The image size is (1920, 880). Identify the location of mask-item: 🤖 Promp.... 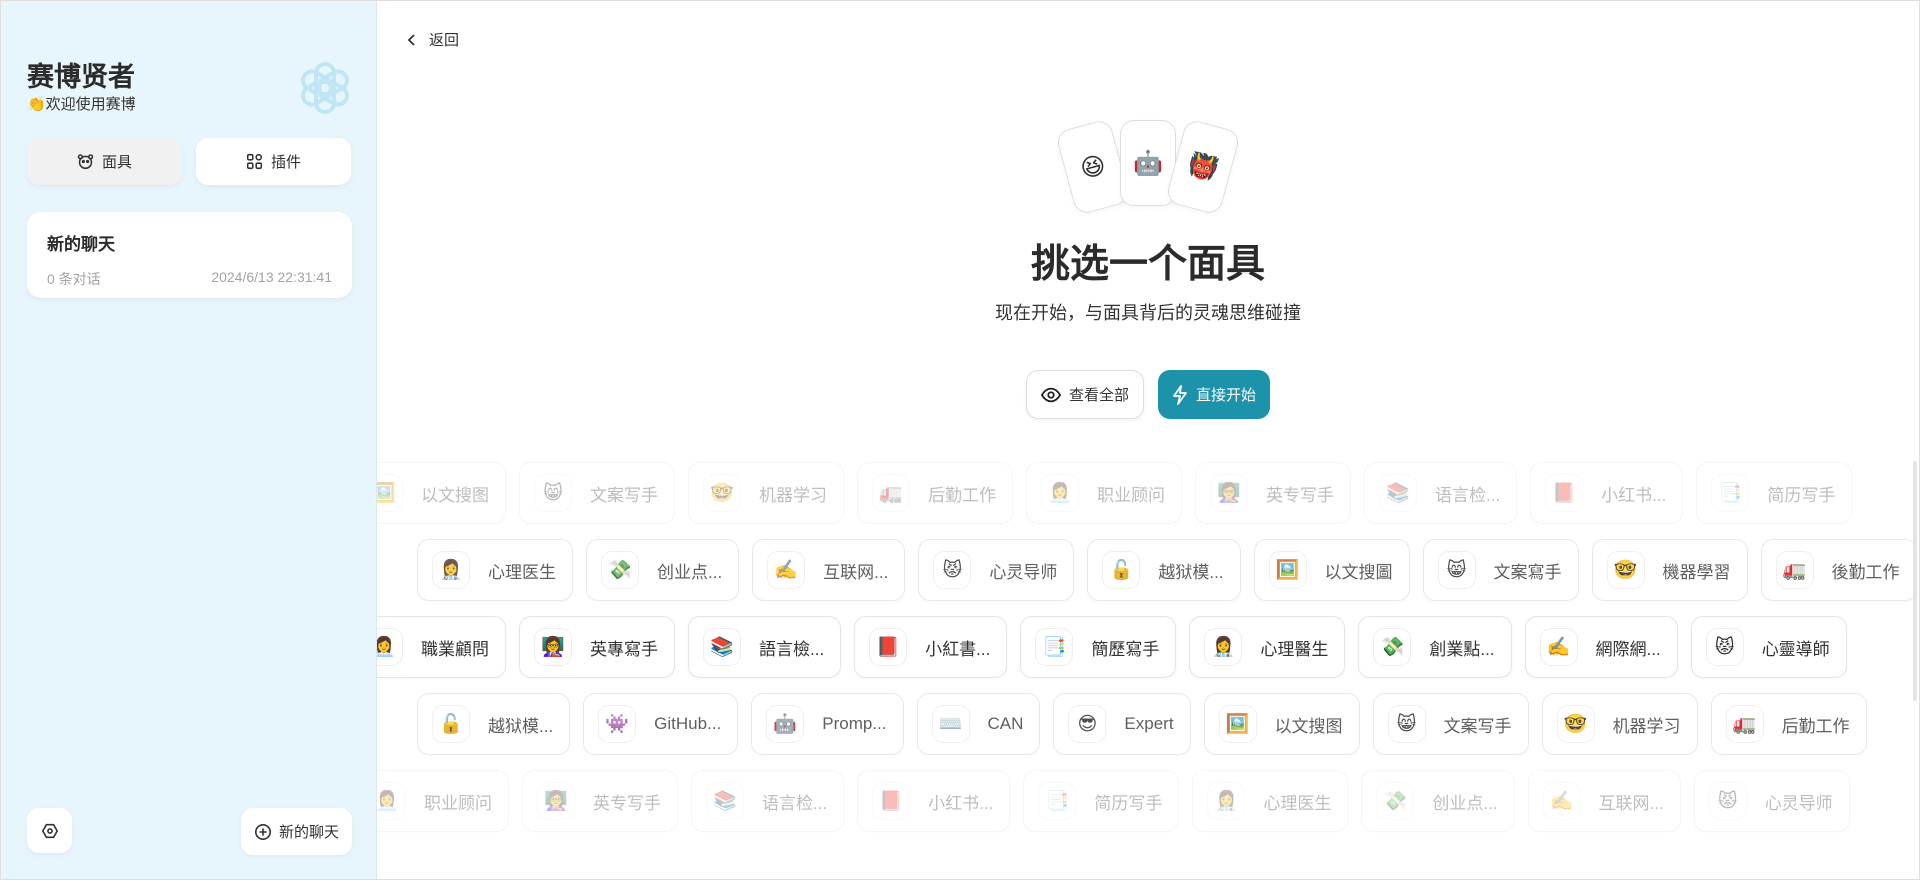
(827, 724).